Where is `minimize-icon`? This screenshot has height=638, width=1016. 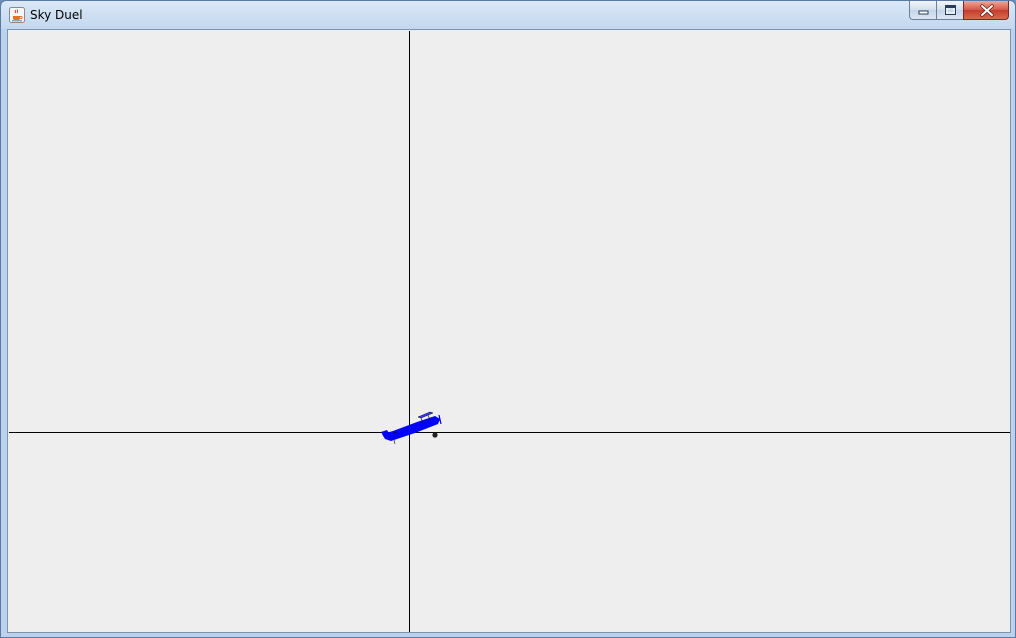
minimize-icon is located at coordinates (923, 12).